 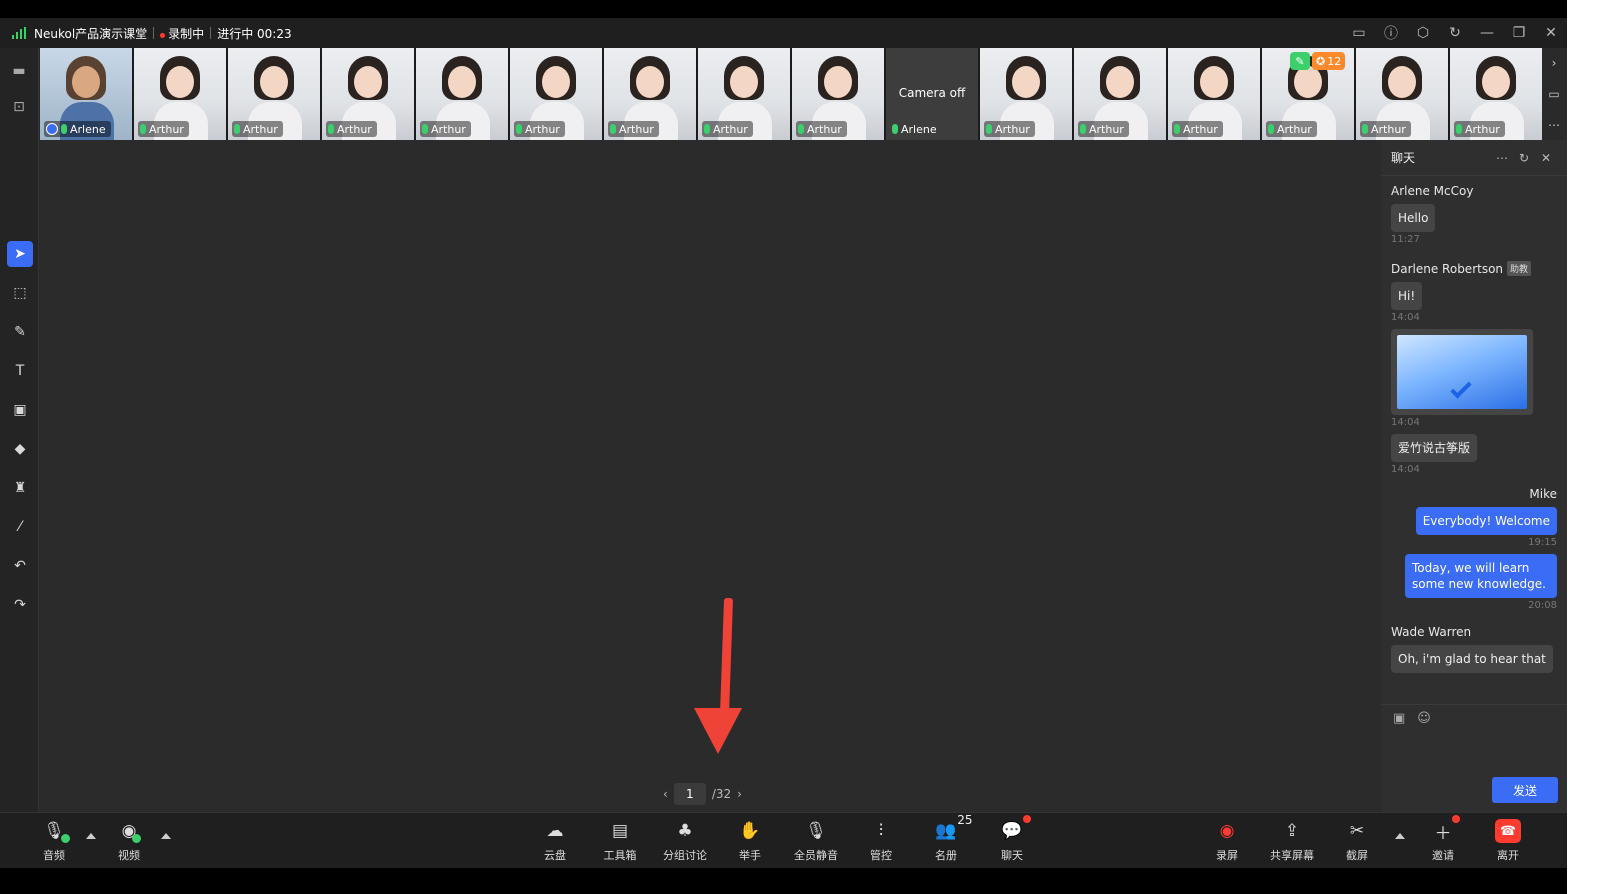 I want to click on record-button: ◉ 录屏, so click(x=1227, y=842).